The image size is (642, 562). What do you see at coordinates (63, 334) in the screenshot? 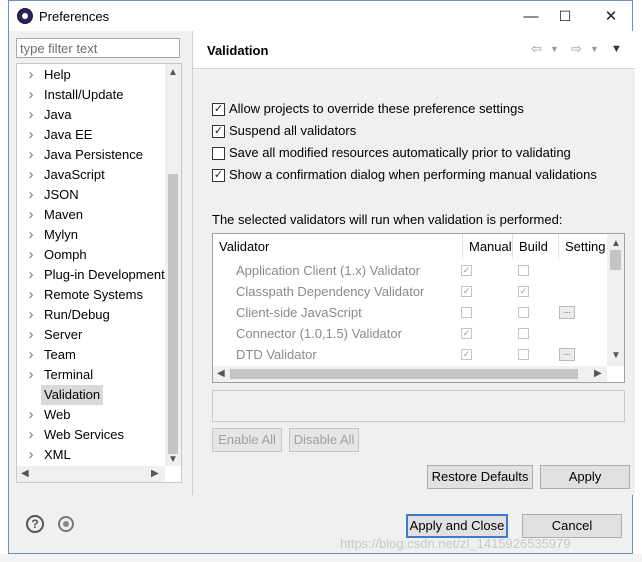
I see `tree-item-label: Server` at bounding box center [63, 334].